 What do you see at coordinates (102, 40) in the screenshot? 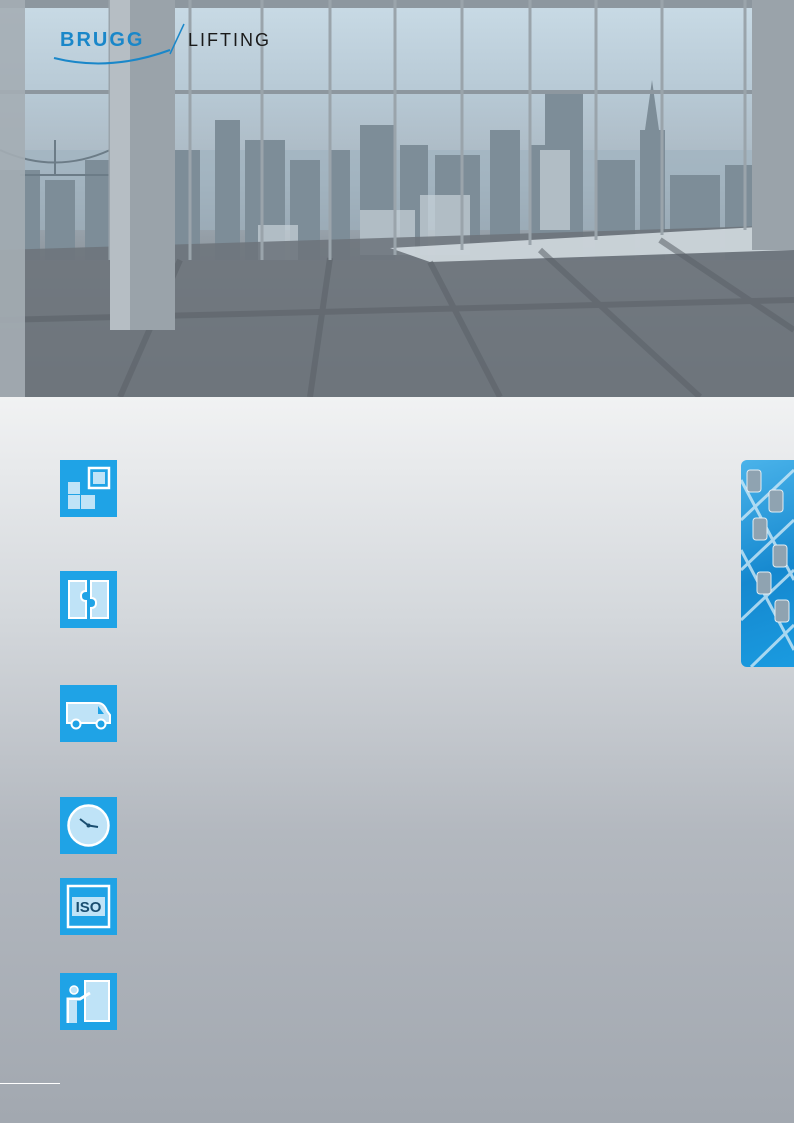
I see `brand-name: BRUGG` at bounding box center [102, 40].